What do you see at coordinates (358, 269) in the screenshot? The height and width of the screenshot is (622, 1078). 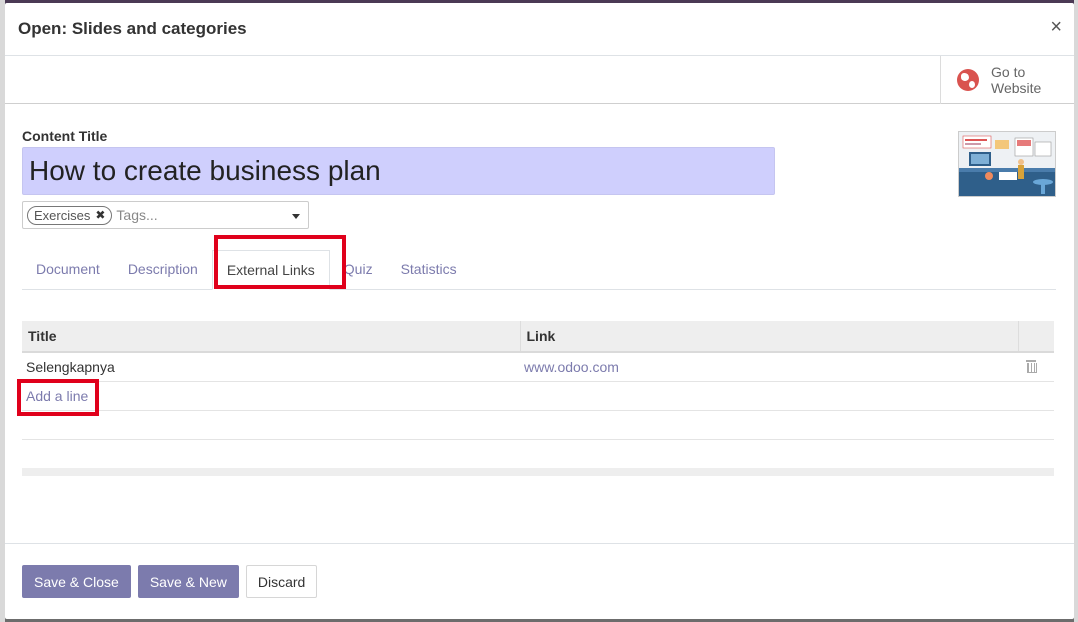 I see `tab-quiz: Quiz` at bounding box center [358, 269].